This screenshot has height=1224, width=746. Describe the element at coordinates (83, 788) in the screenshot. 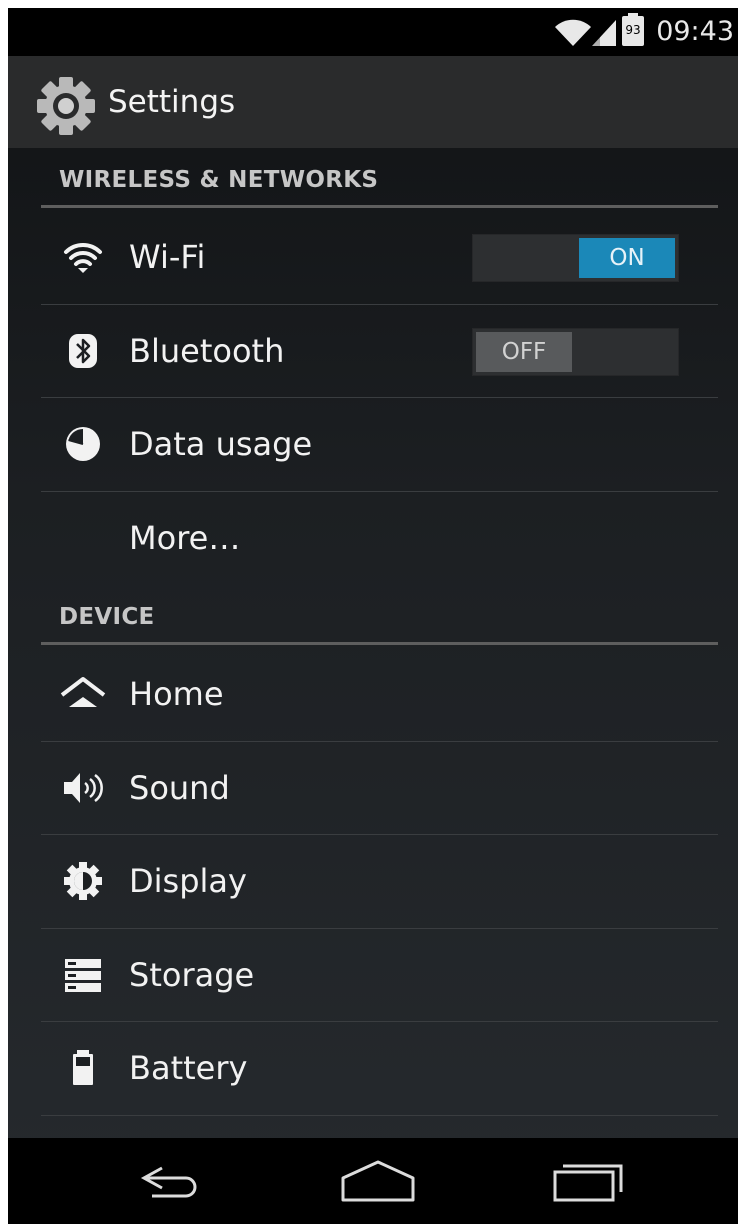

I see `sound-icon` at that location.